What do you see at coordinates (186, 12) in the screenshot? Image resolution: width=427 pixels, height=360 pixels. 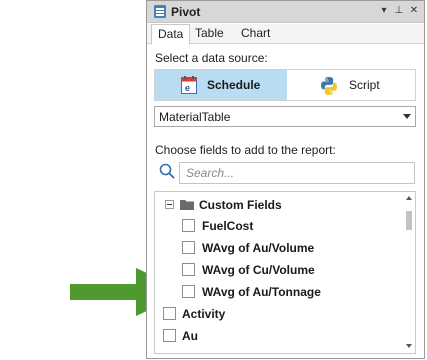 I see `window-title: Pivot` at bounding box center [186, 12].